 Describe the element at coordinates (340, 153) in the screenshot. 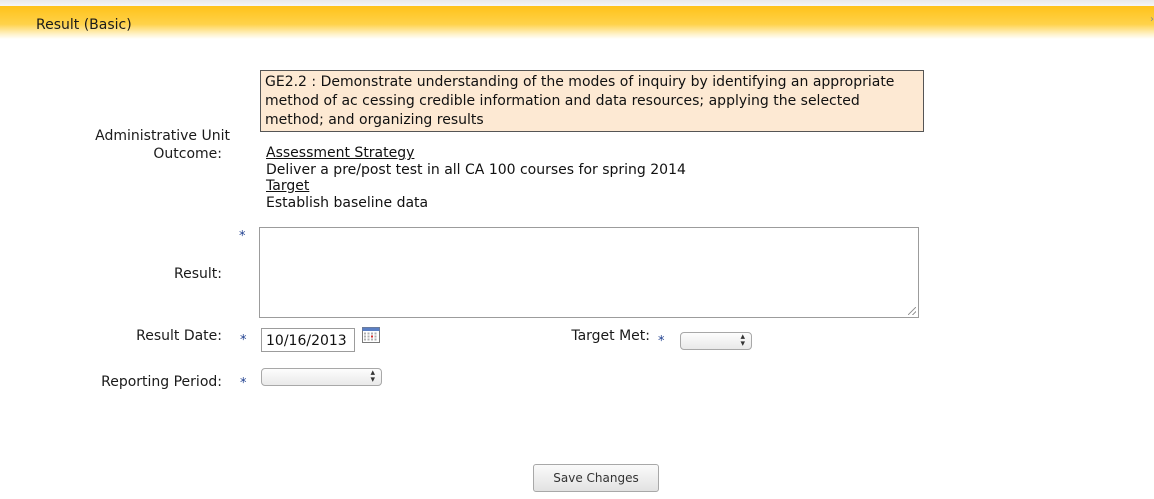

I see `assessment-strategy-heading: Assessment Strategy` at that location.